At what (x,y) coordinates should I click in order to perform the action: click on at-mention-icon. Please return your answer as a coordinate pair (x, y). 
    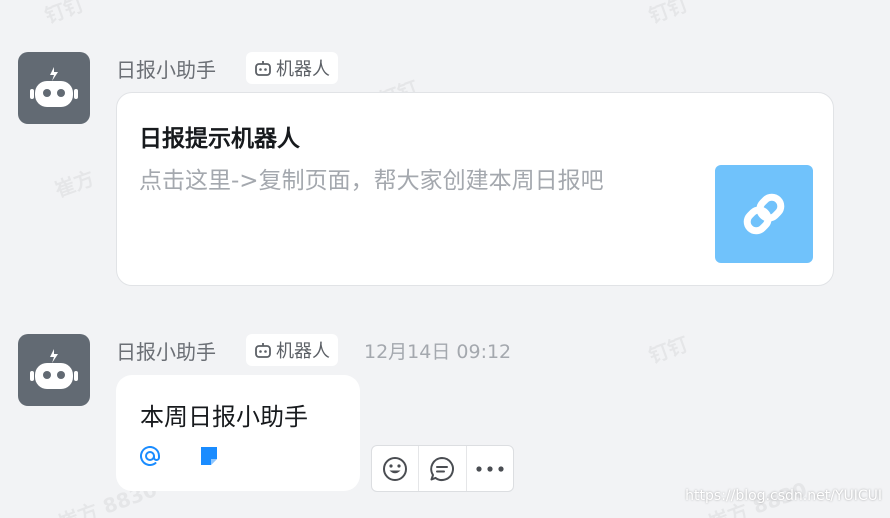
    Looking at the image, I should click on (150, 456).